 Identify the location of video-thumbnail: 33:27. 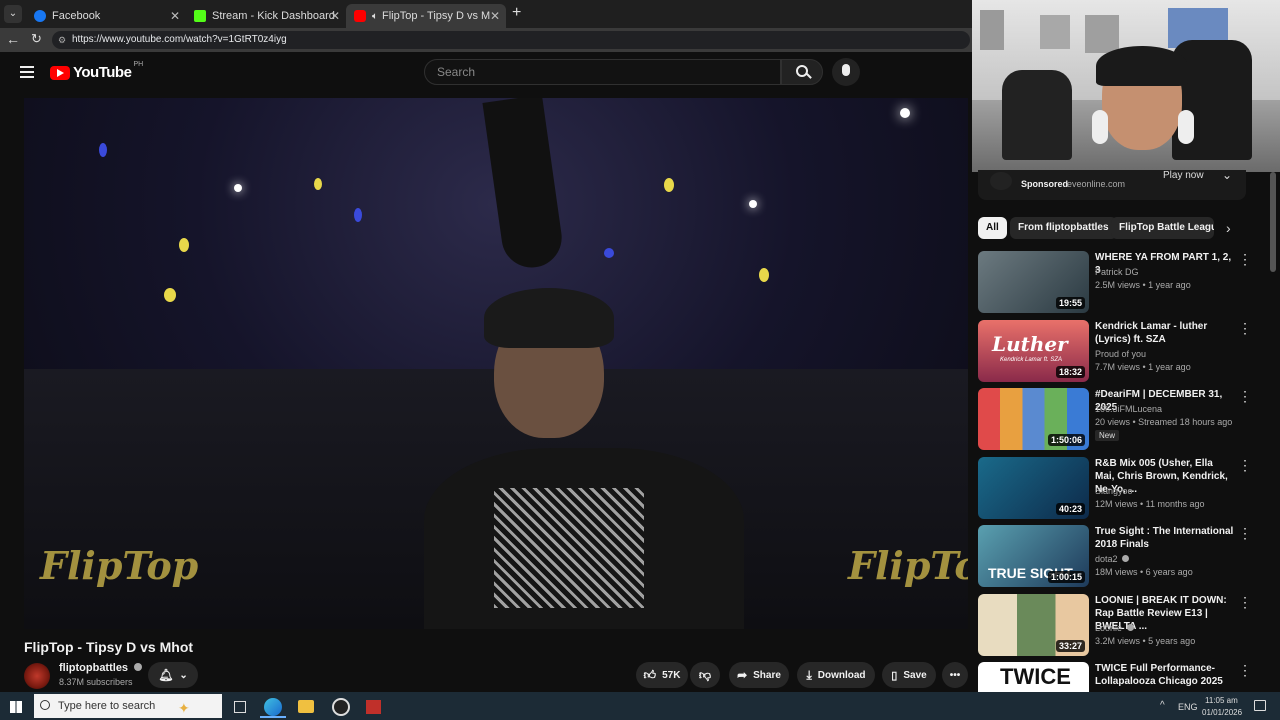
(1033, 625).